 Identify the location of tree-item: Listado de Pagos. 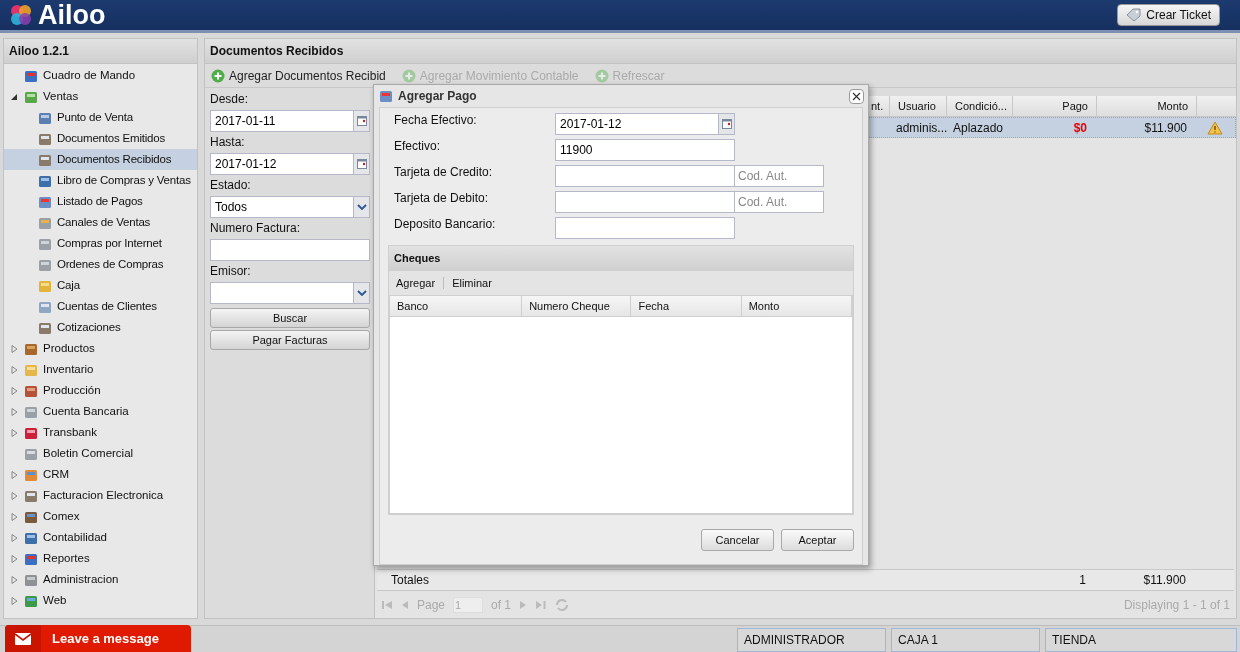
(100, 201).